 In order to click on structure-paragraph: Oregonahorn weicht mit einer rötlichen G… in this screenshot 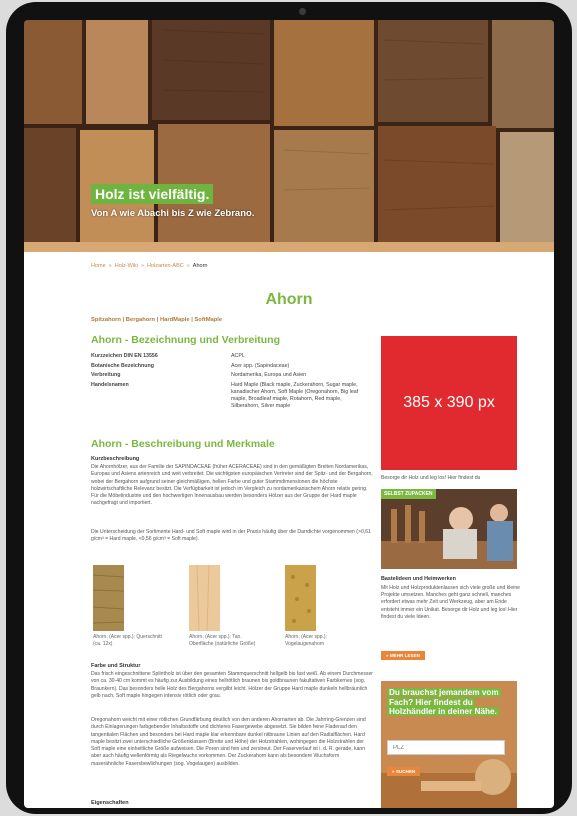, I will do `click(228, 742)`.